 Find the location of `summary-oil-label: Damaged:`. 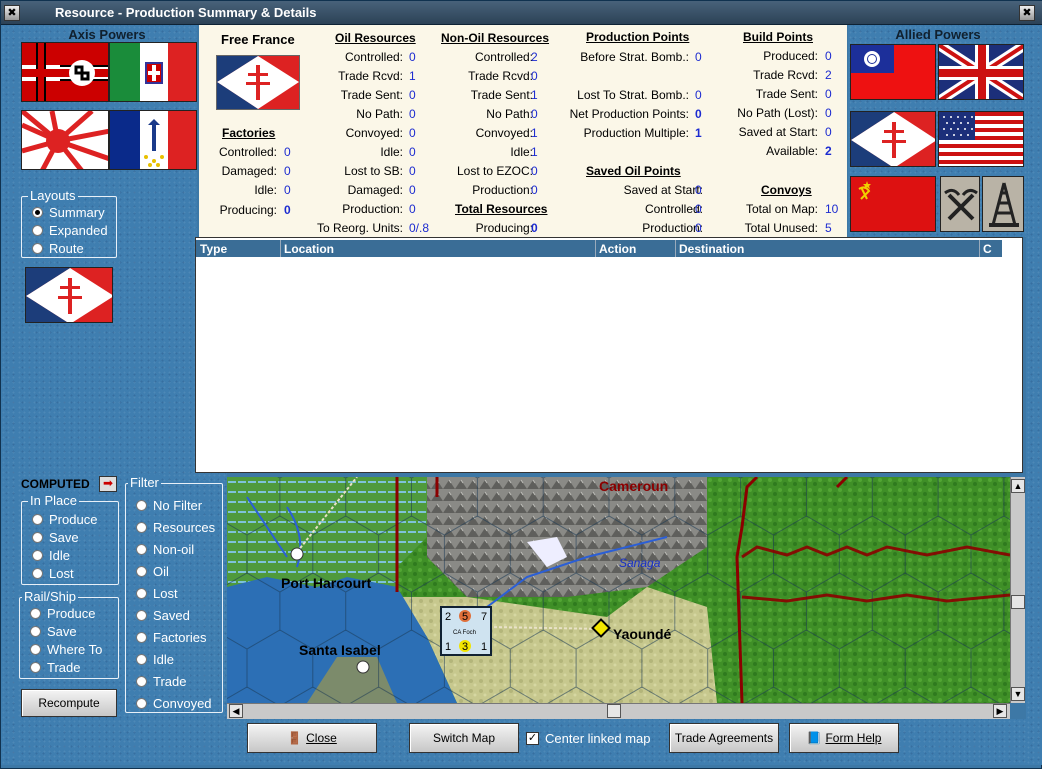

summary-oil-label: Damaged: is located at coordinates (375, 190).